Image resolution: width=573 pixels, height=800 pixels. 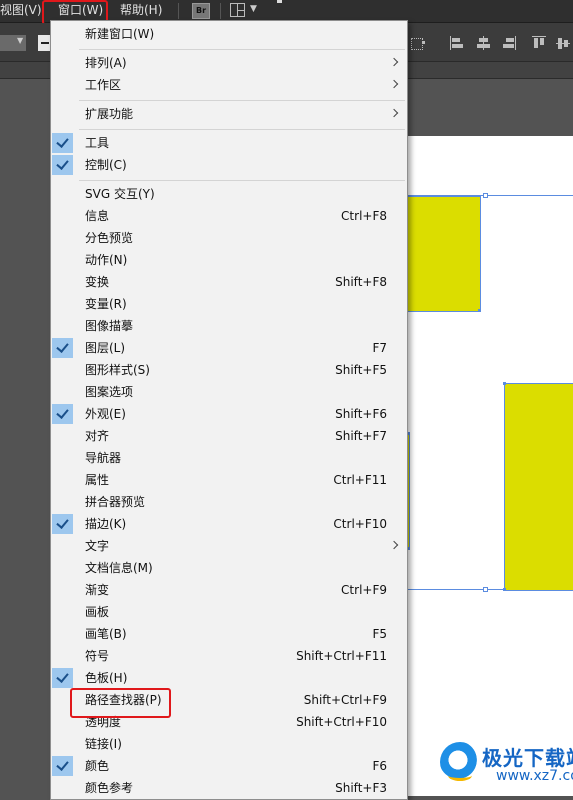 What do you see at coordinates (229, 524) in the screenshot?
I see `menu-item-stroke: 描边(K) Ctrl+F10` at bounding box center [229, 524].